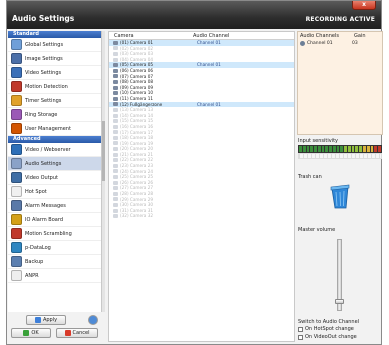  I want to click on ok-icon, so click(26, 333).